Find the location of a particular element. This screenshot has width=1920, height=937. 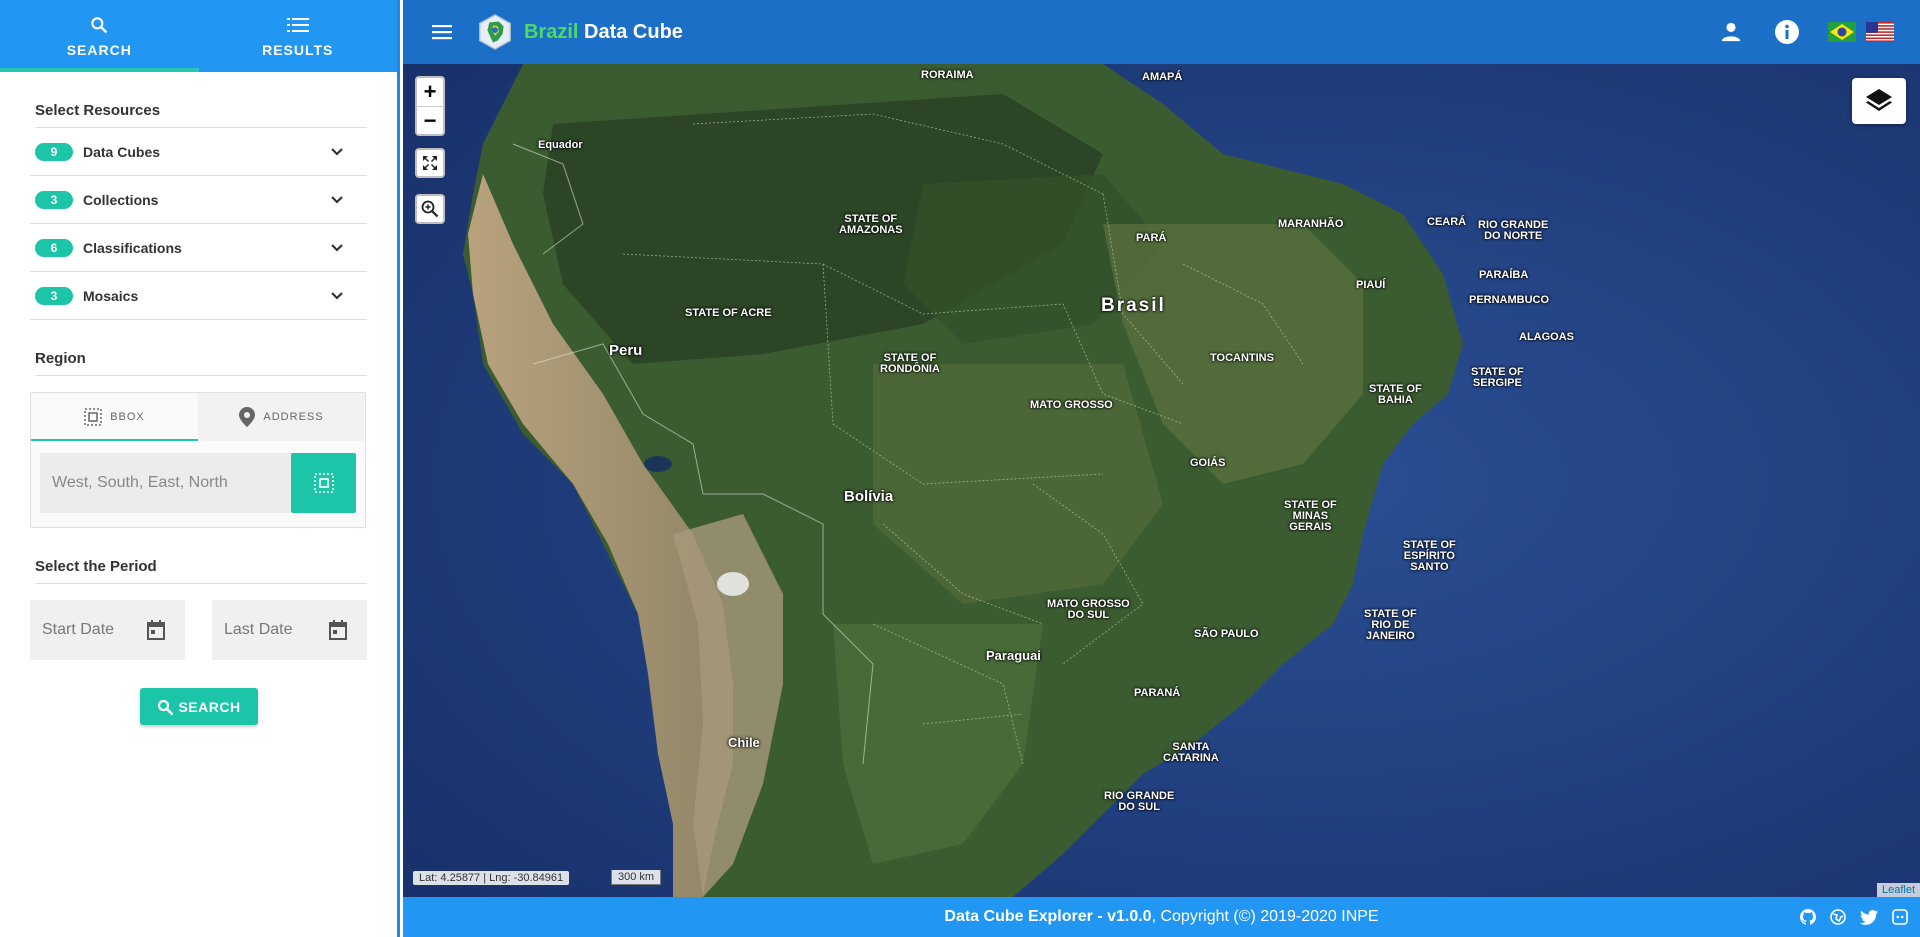

map-label-espirito-santo: STATE OF ESPÍRITO SANTO is located at coordinates (1429, 556).